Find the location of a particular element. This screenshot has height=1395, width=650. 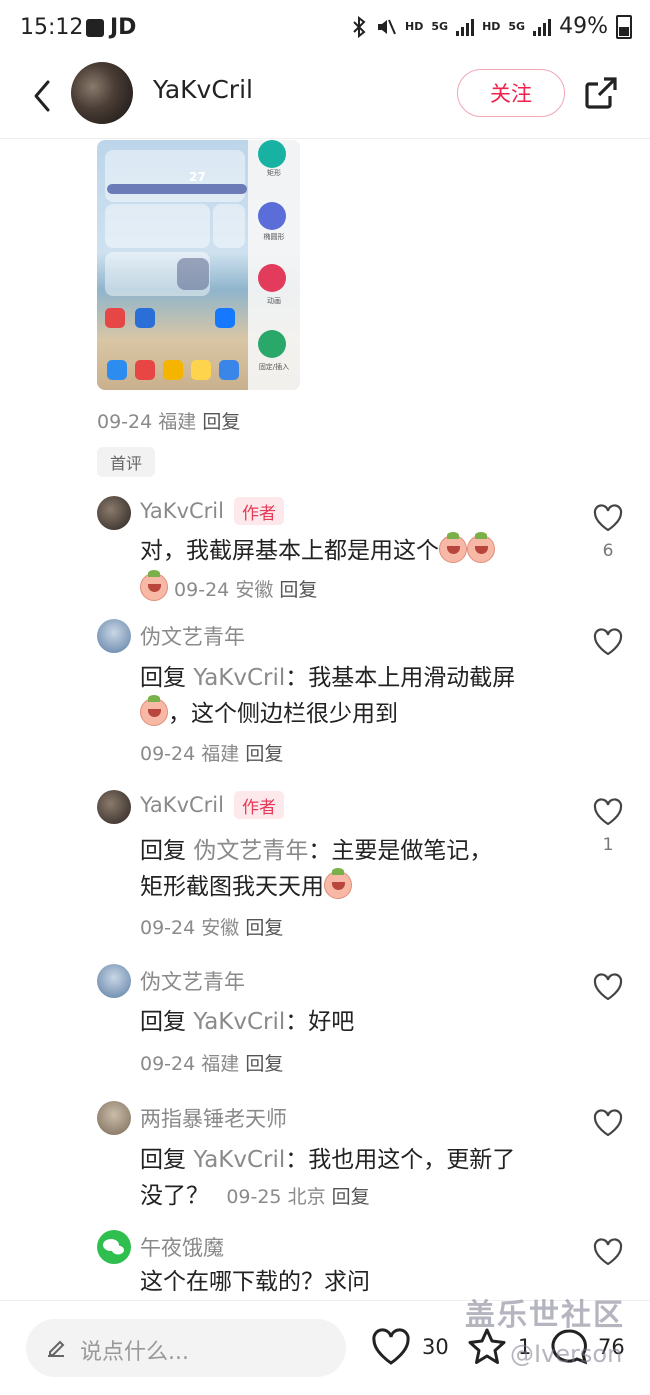

like-count: 1 is located at coordinates (608, 845).